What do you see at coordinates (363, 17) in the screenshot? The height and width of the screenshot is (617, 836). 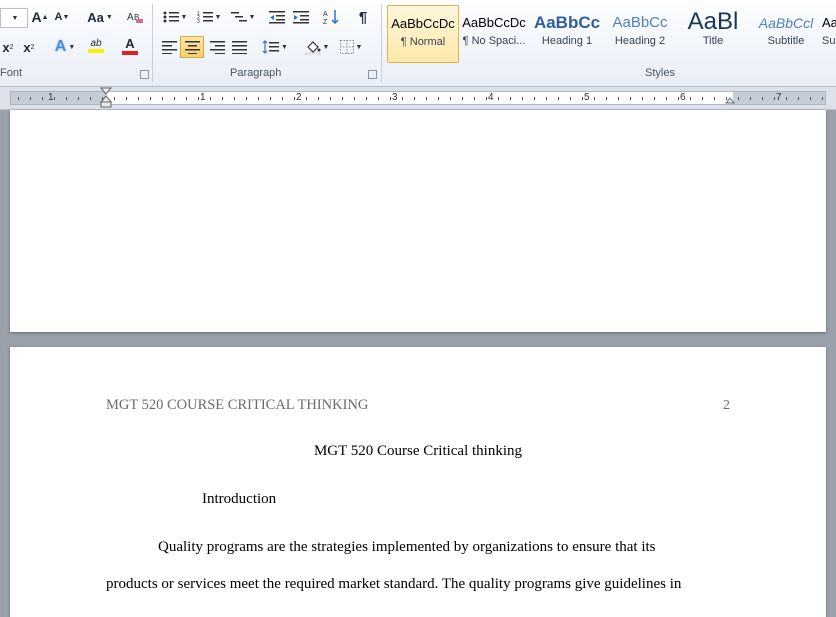 I see `show-formatting-button: ¶` at bounding box center [363, 17].